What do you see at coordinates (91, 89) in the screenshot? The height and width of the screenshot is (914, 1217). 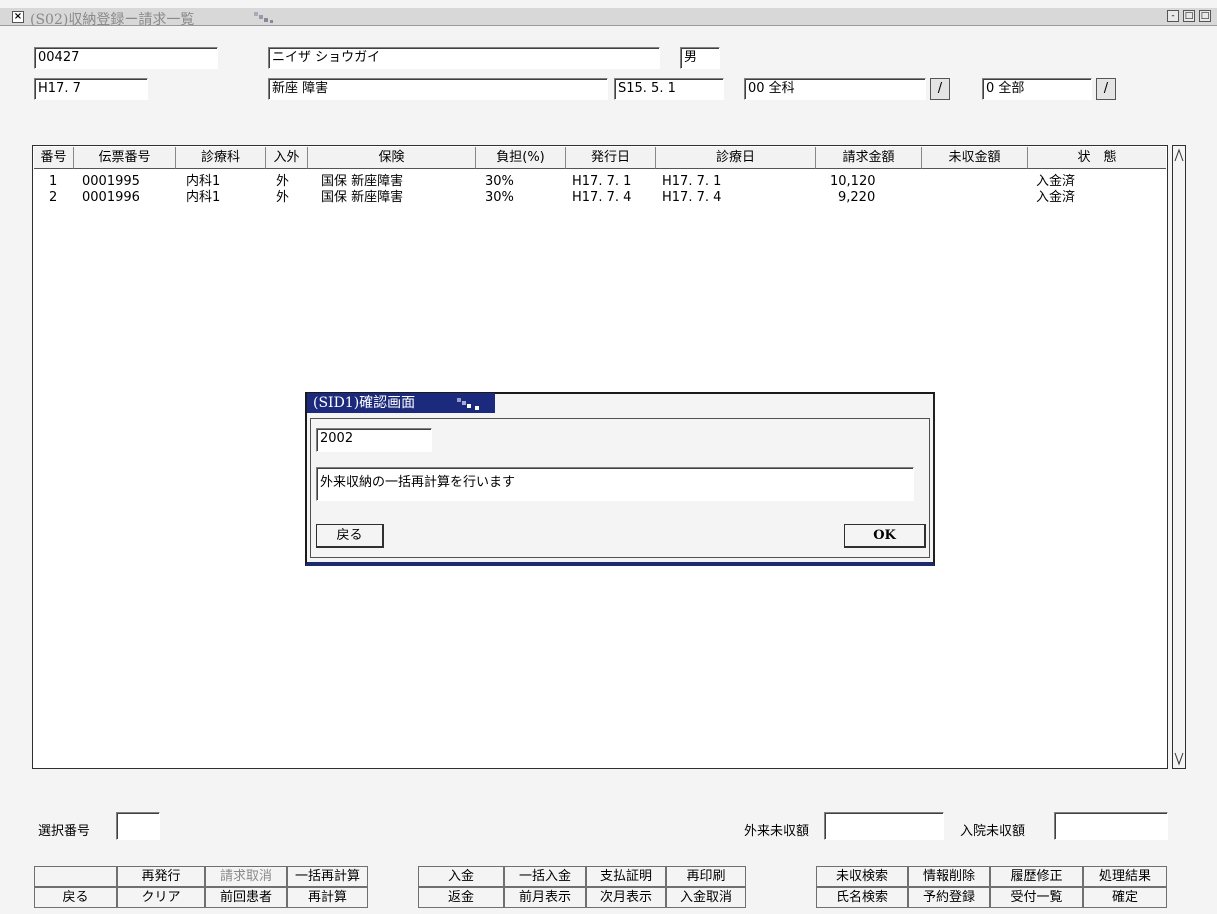 I see `period-field: H17. 7` at bounding box center [91, 89].